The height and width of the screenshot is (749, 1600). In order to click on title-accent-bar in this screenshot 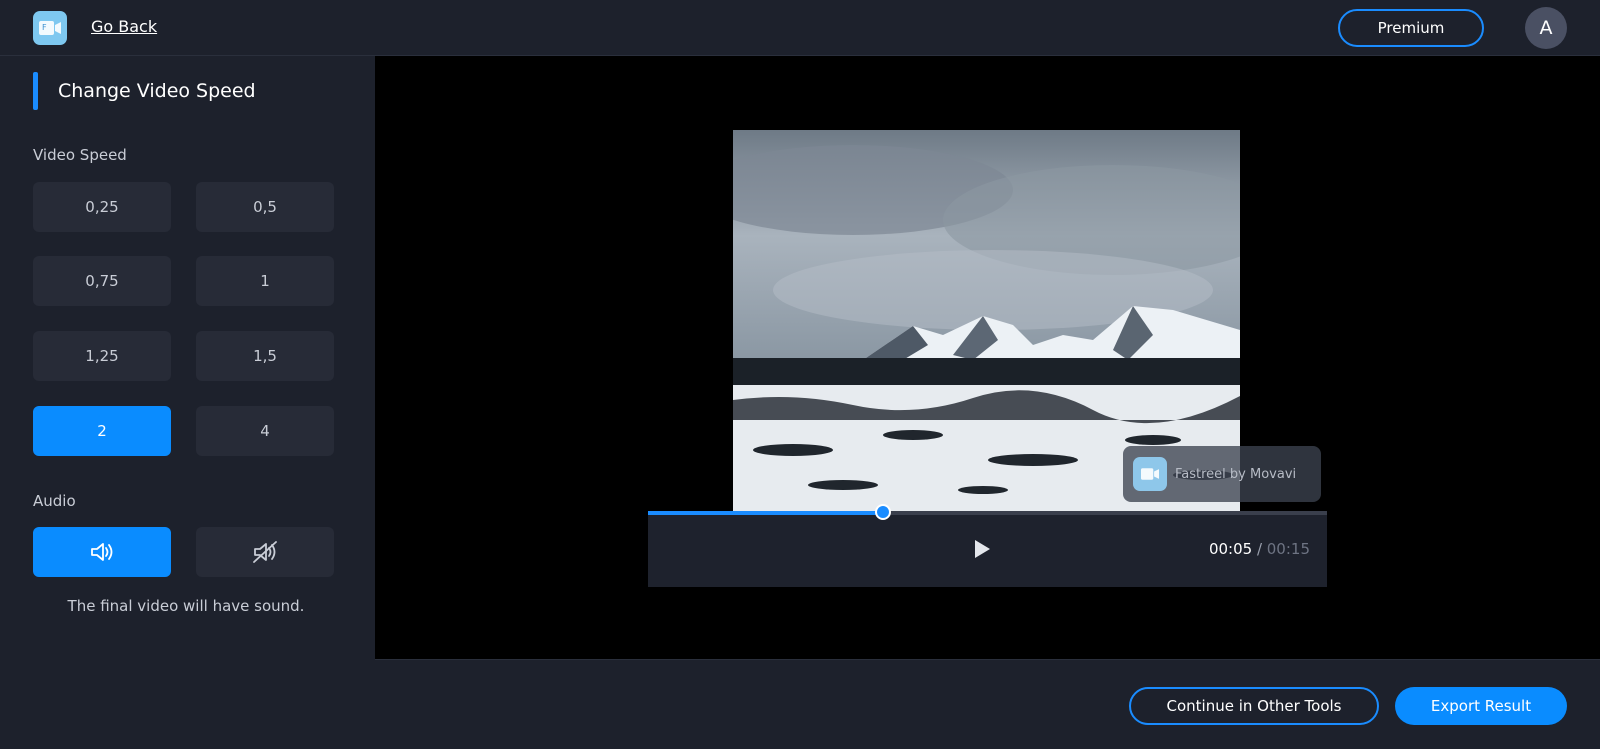, I will do `click(35, 91)`.